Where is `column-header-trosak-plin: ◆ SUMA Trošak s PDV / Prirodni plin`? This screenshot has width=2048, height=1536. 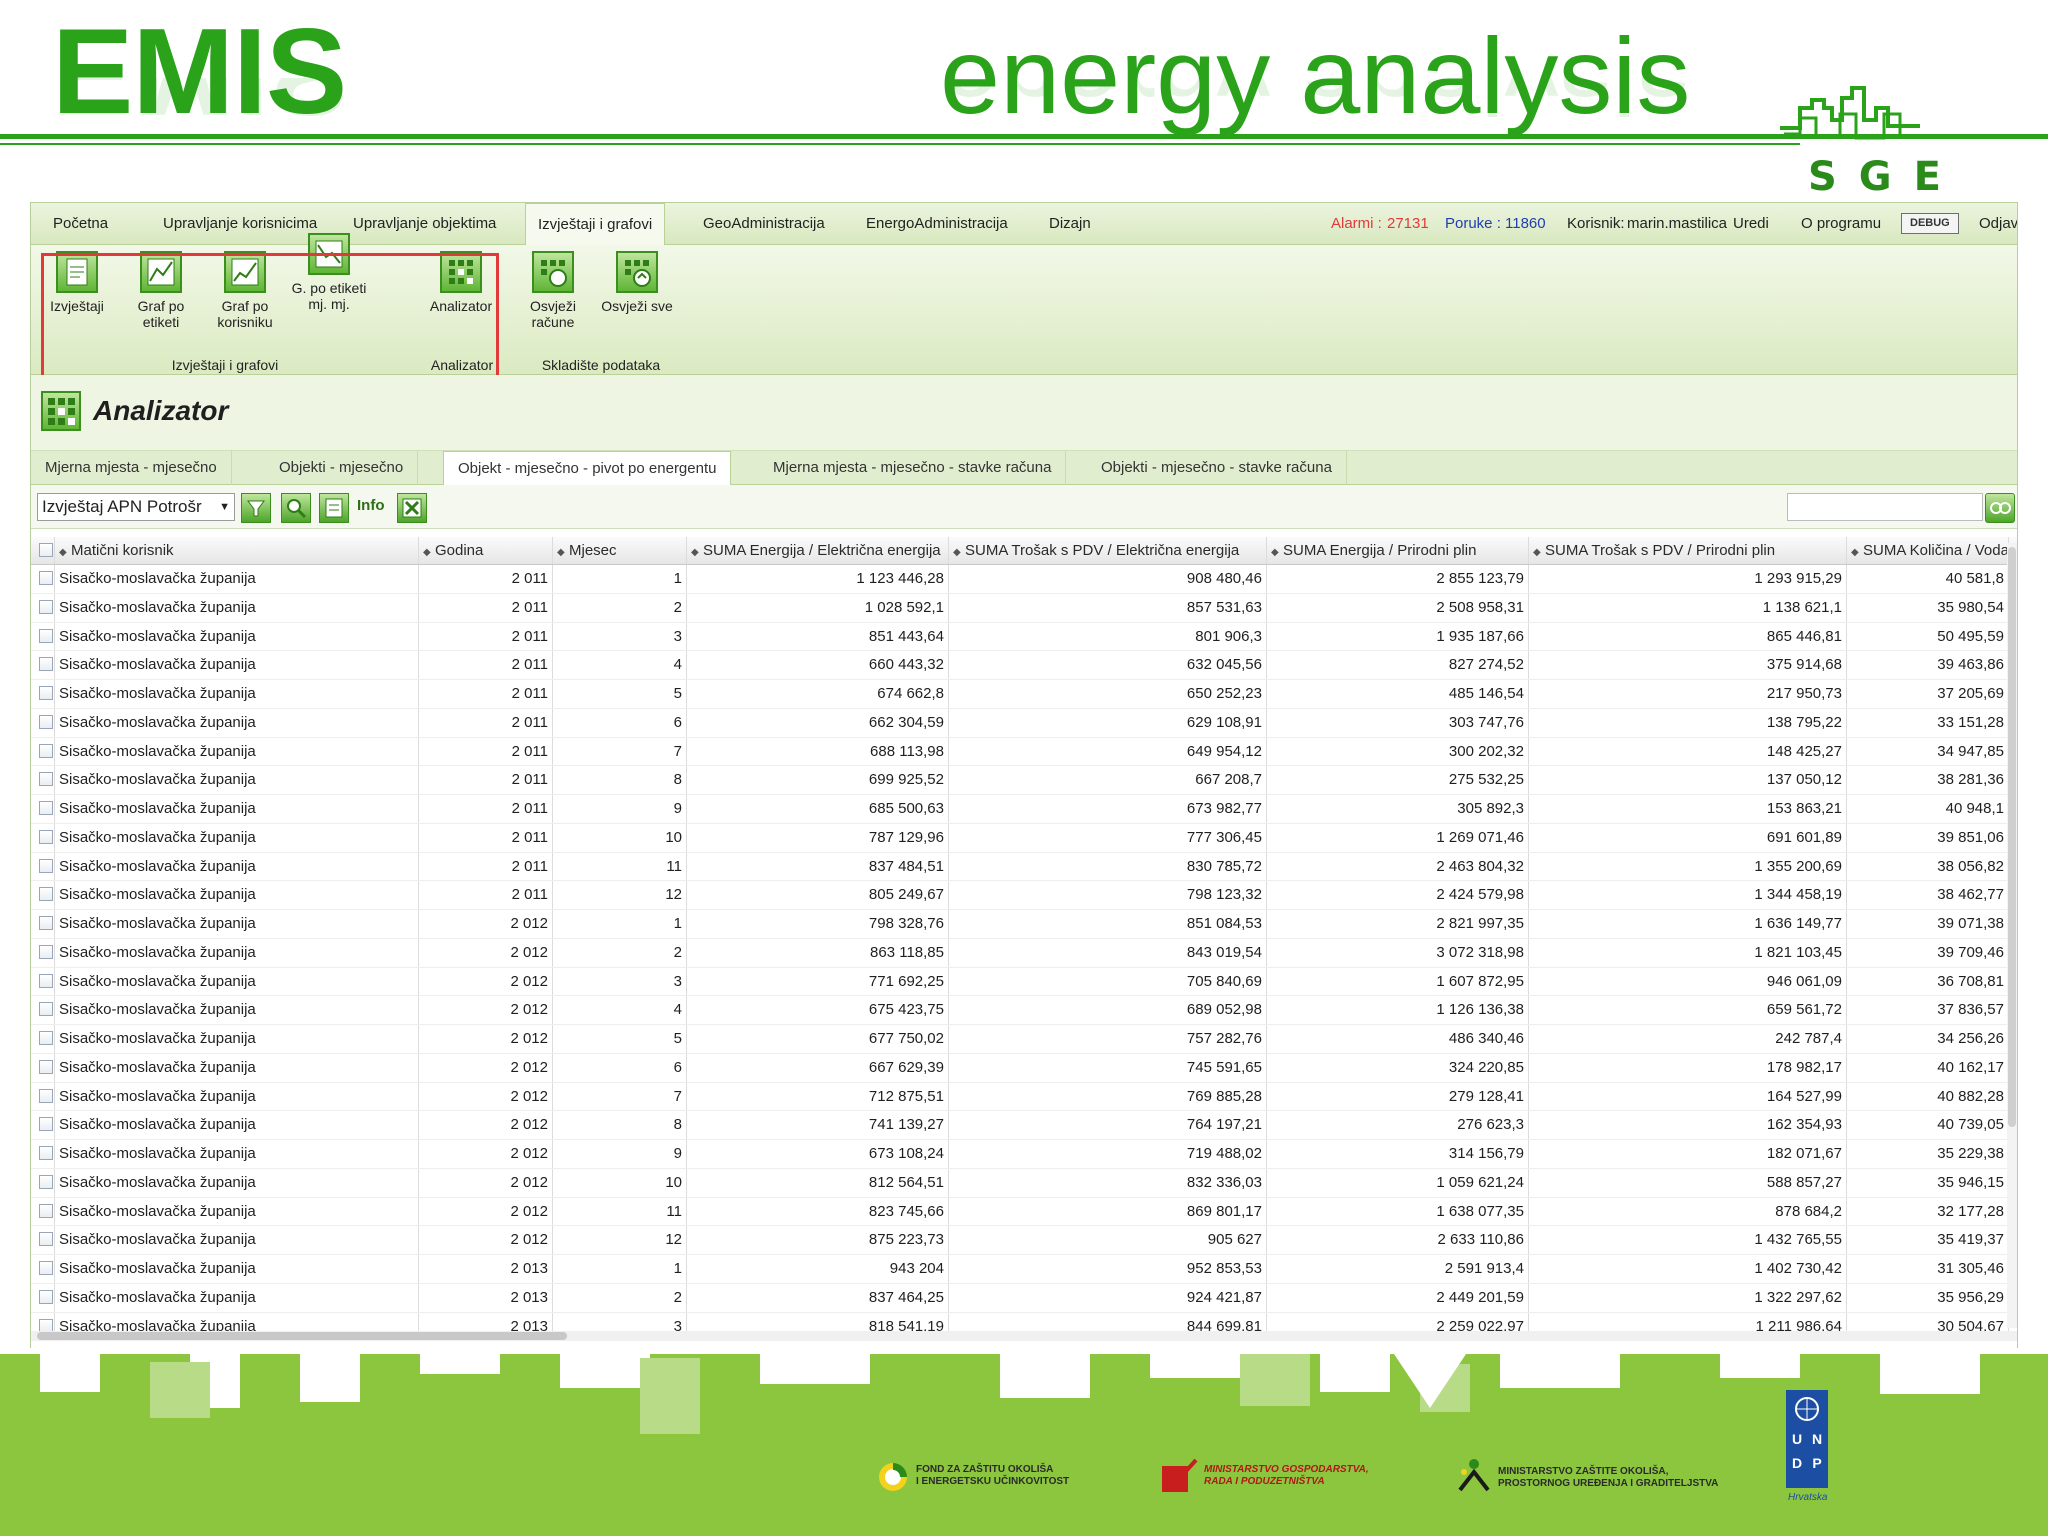
column-header-trosak-plin: ◆ SUMA Trošak s PDV / Prirodni plin is located at coordinates (1688, 550).